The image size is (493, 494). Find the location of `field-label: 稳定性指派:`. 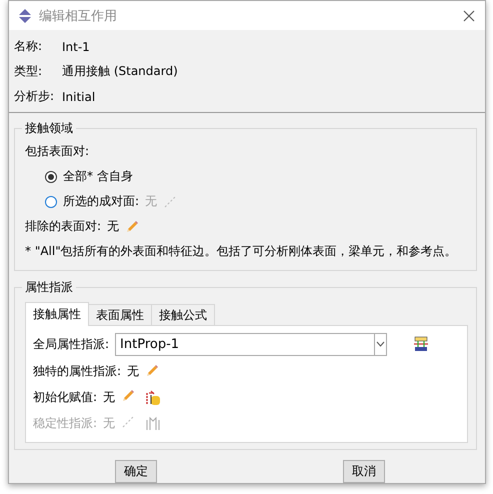

field-label: 稳定性指派: is located at coordinates (65, 423).